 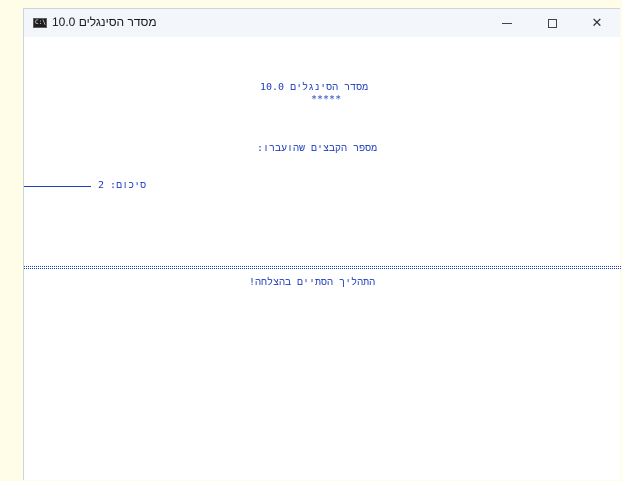 I want to click on files-transferred-label: מספר הקבצים שהועברו:, so click(x=317, y=148).